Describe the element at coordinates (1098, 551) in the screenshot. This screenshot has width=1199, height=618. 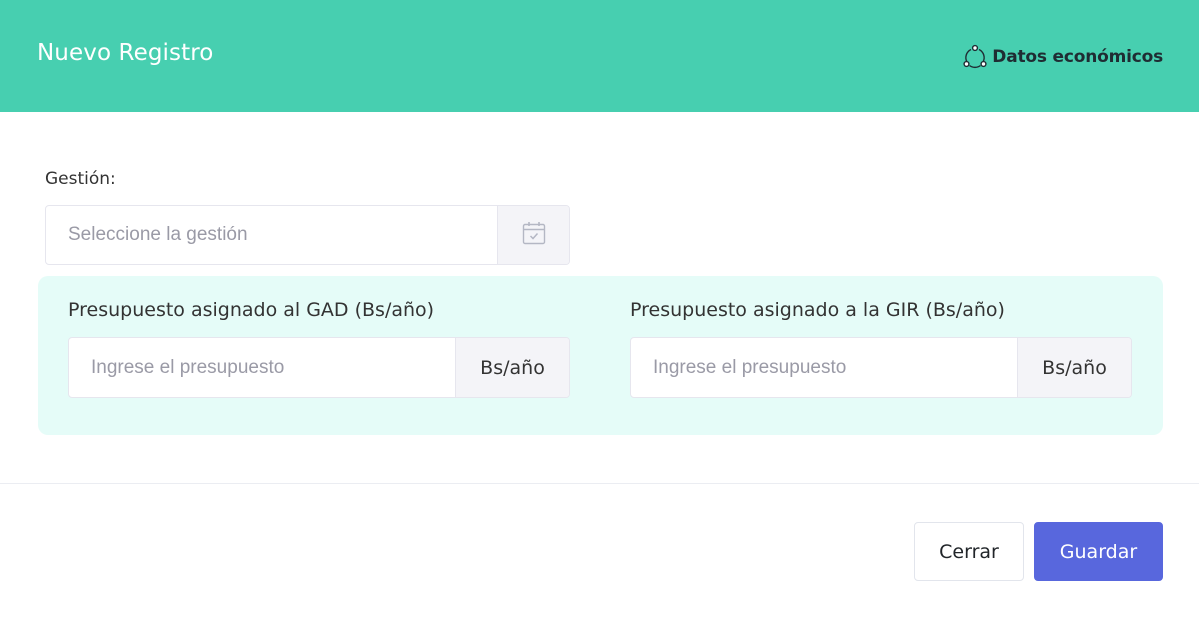
I see `save-button: Guardar` at that location.